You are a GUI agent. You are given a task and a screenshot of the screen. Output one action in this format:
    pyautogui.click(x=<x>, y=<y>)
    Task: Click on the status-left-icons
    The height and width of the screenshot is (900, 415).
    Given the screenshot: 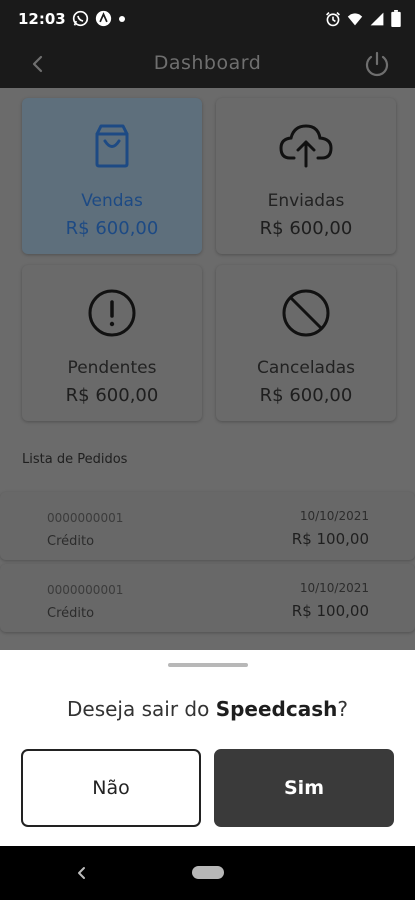 What is the action you would take?
    pyautogui.click(x=99, y=18)
    